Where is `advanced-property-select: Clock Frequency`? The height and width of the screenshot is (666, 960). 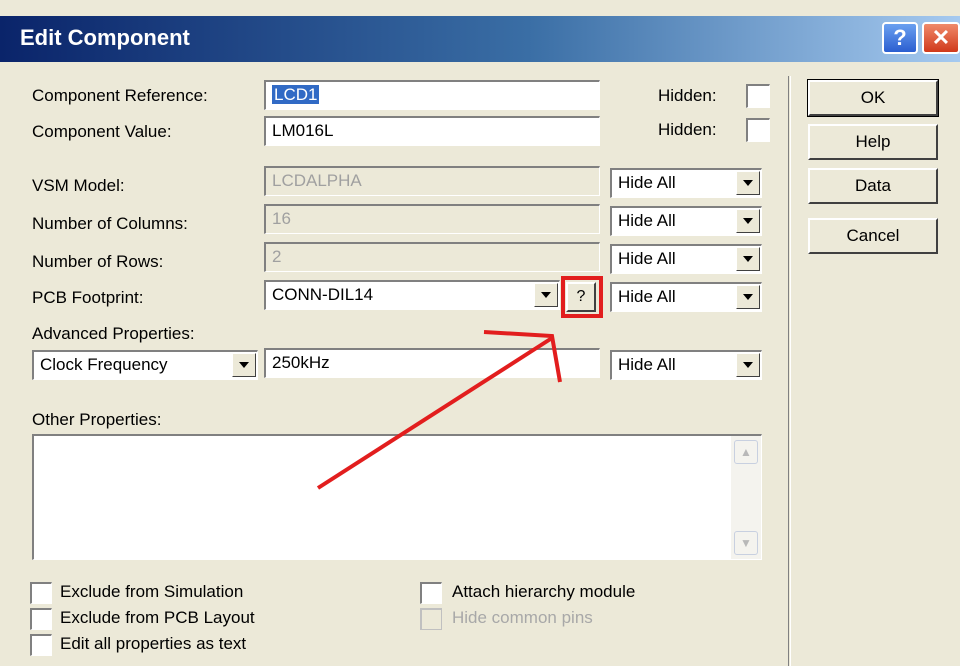
advanced-property-select: Clock Frequency is located at coordinates (145, 365).